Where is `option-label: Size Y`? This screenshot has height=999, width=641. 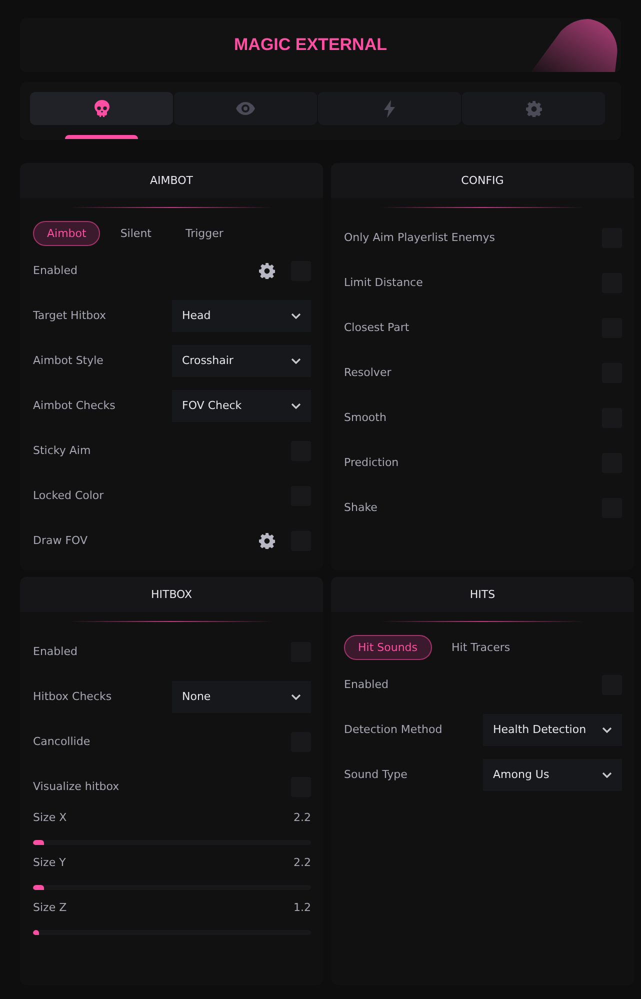 option-label: Size Y is located at coordinates (49, 862).